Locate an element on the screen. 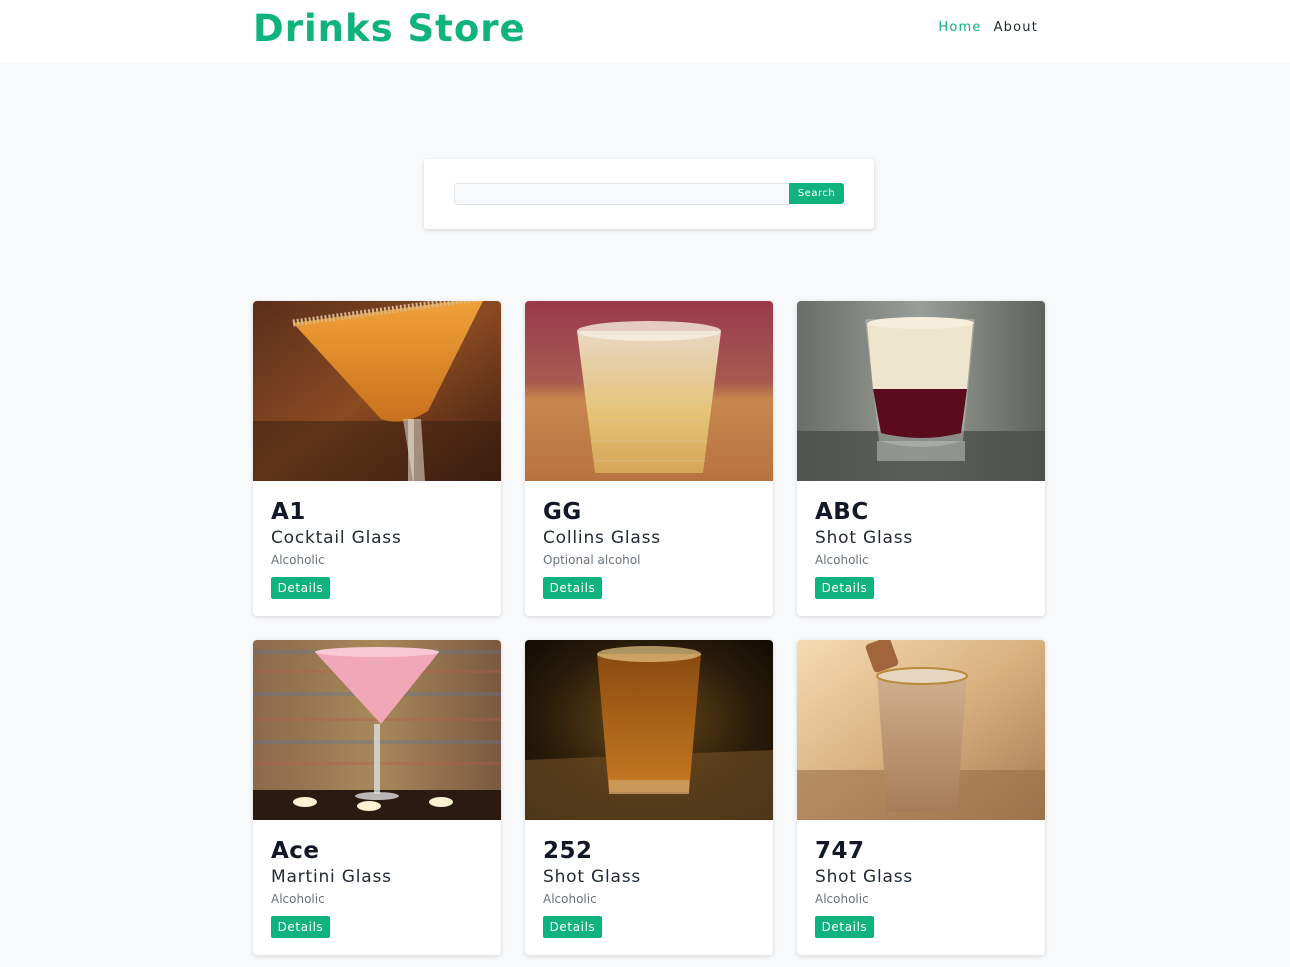 The image size is (1290, 967). search-button: Search is located at coordinates (816, 193).